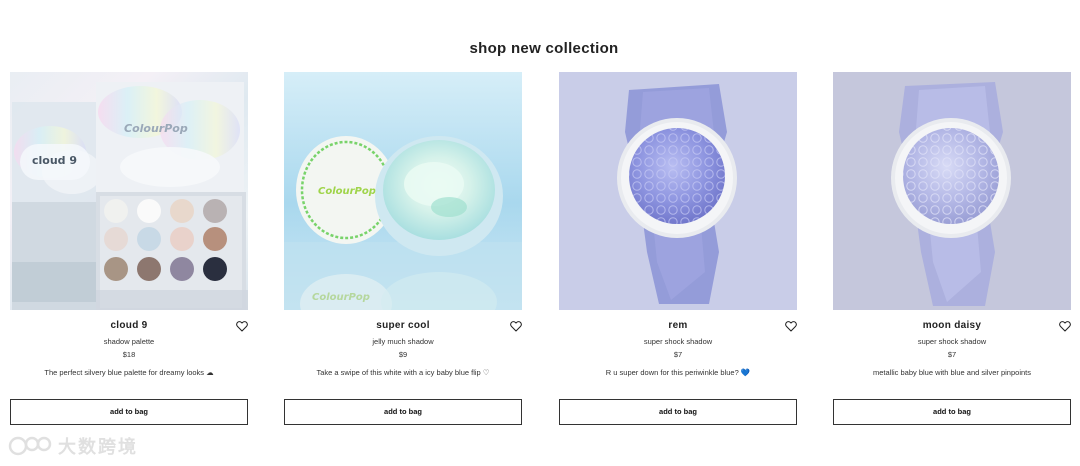 The height and width of the screenshot is (466, 1080). I want to click on product-name: moon daisy, so click(952, 326).